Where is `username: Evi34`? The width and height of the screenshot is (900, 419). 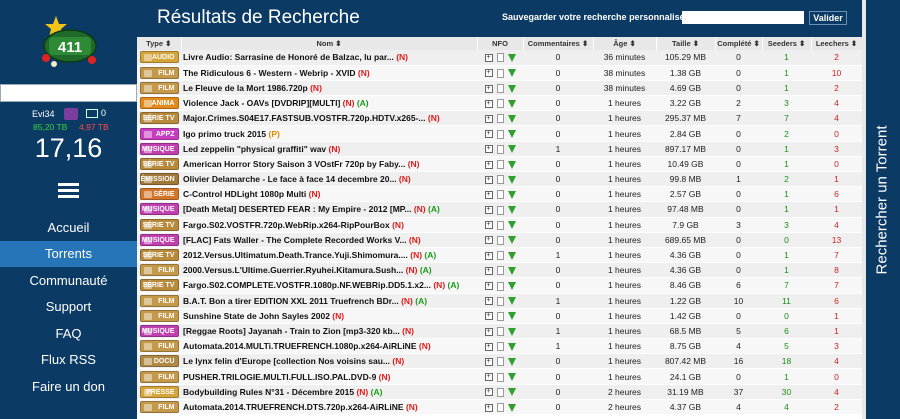 username: Evi34 is located at coordinates (43, 114).